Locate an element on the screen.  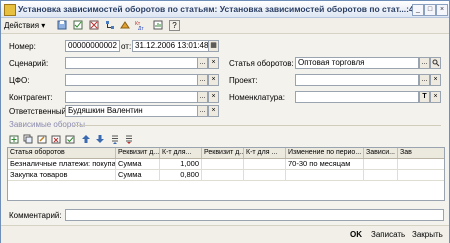
magnifier-icon is located at coordinates (435, 63).